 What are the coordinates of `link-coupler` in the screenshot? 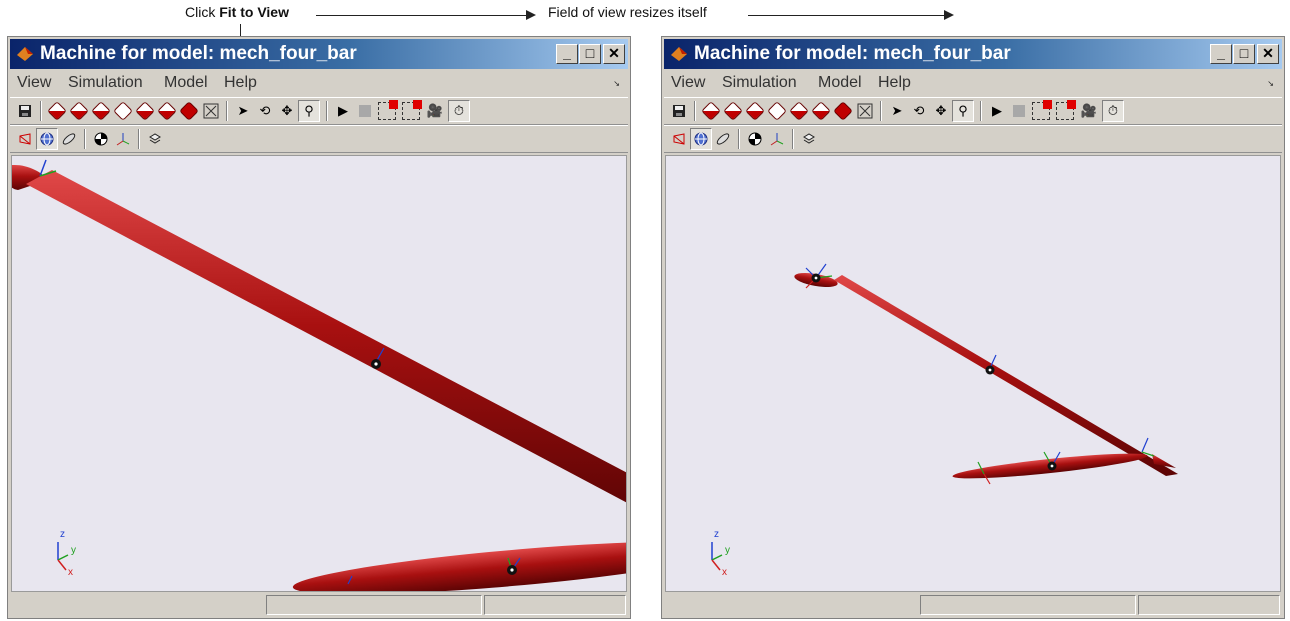 It's located at (1006, 375).